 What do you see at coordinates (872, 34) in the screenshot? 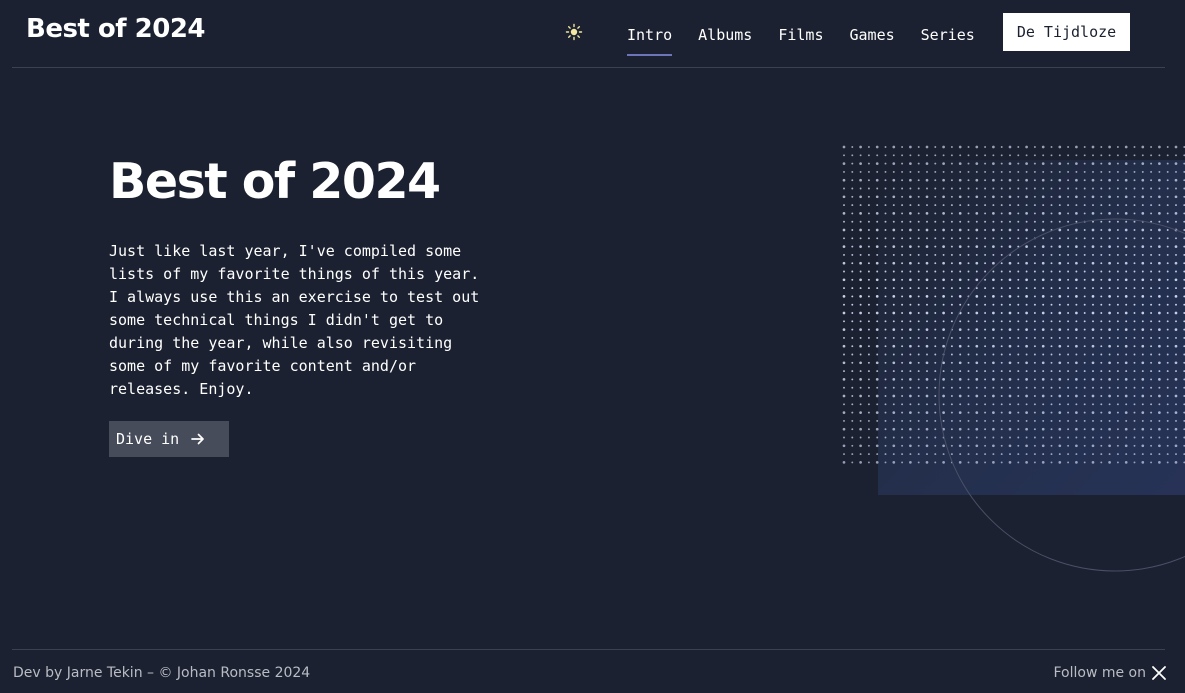
I see `nav-item-games: Games` at bounding box center [872, 34].